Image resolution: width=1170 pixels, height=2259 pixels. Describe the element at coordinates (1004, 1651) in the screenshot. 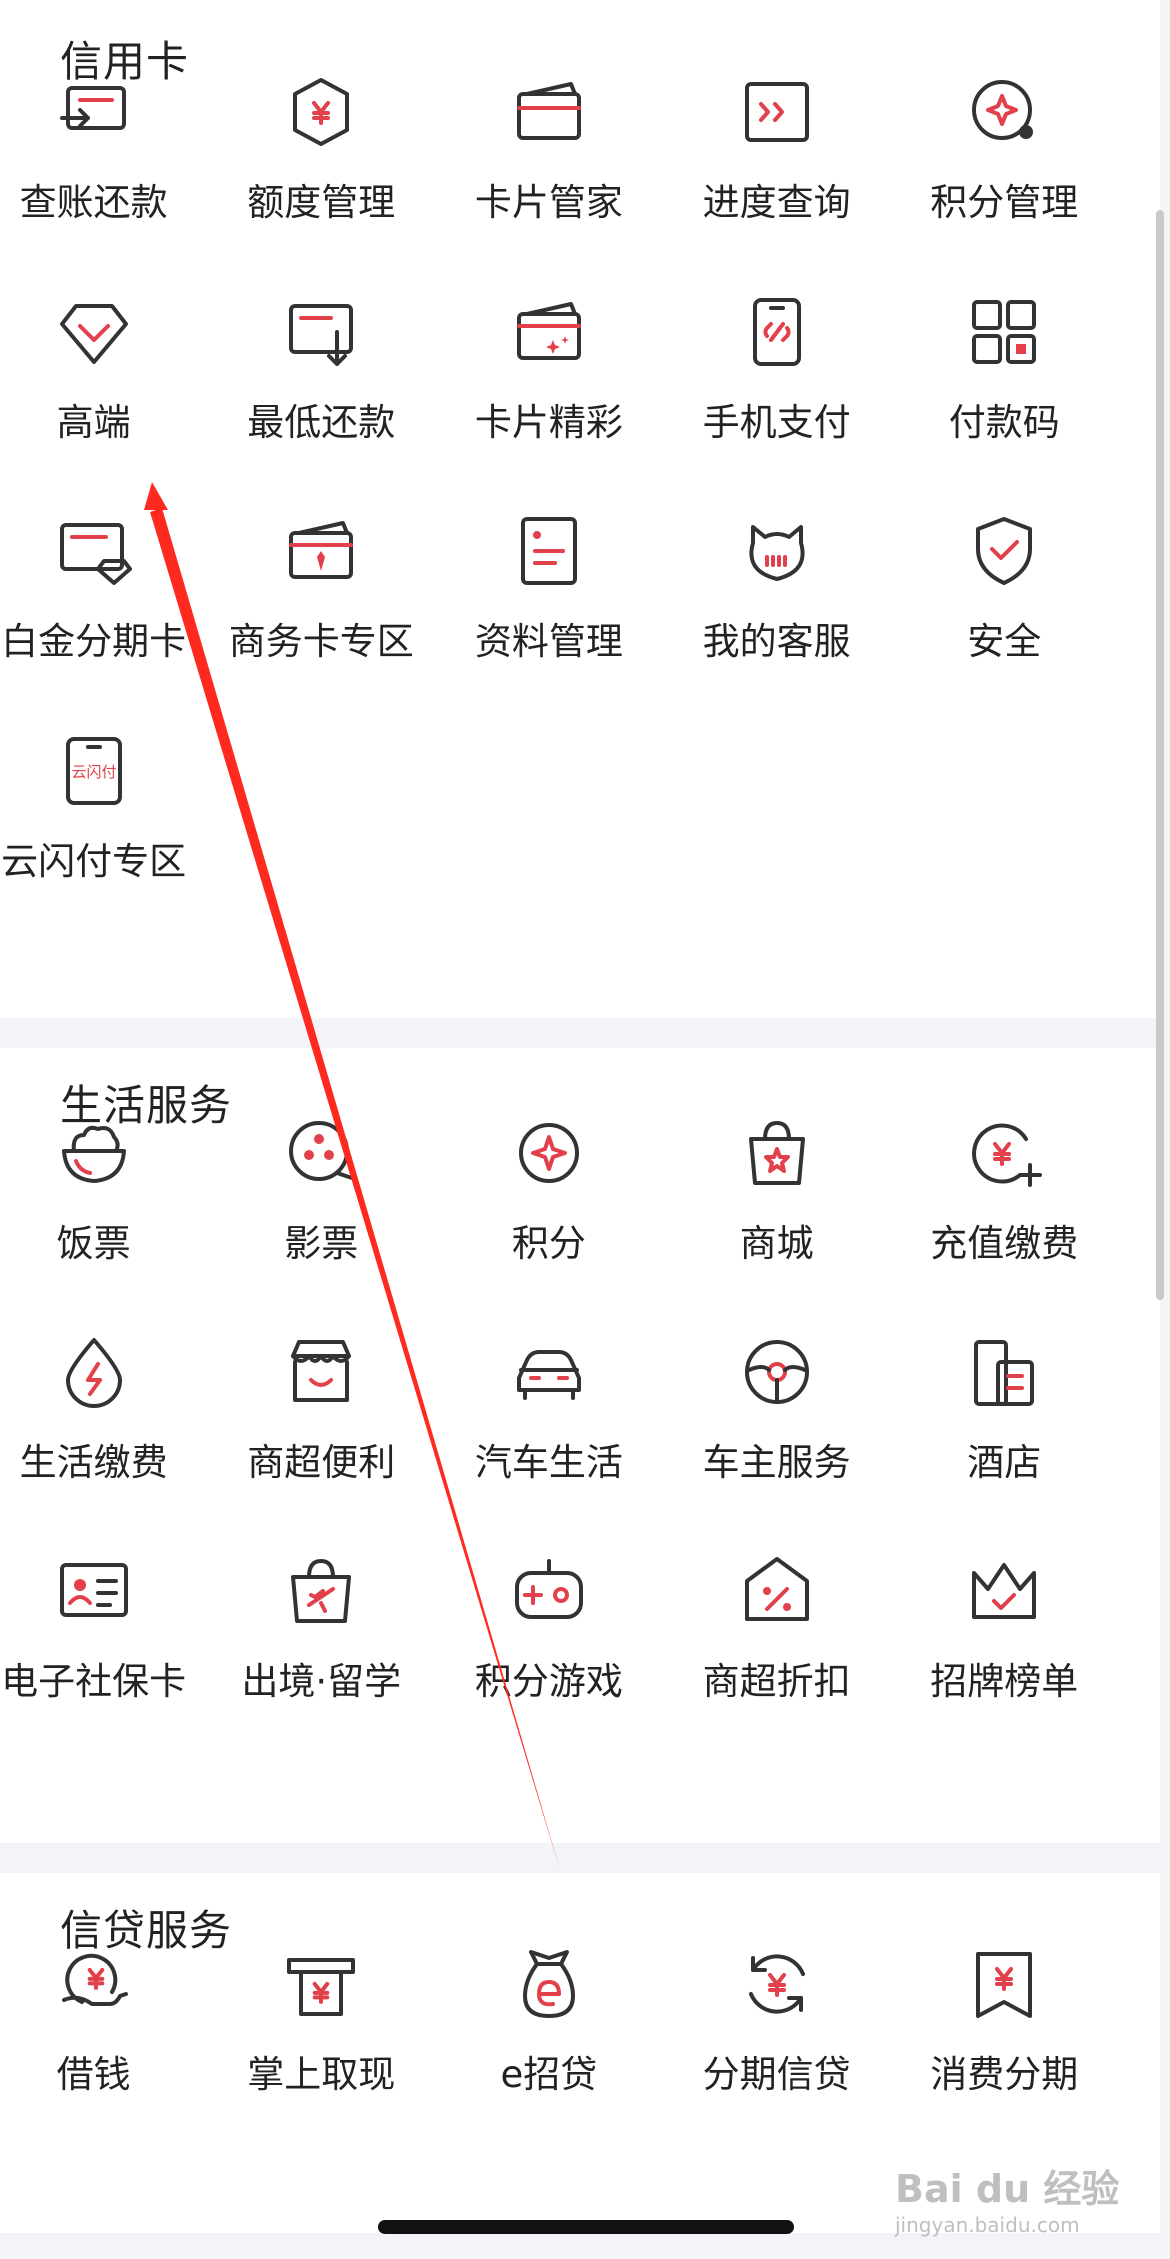

I see `grid-item-crown: 招牌榜单` at that location.